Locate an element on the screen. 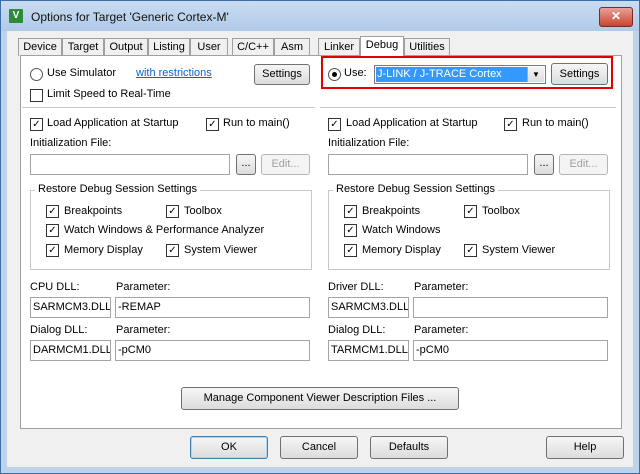 Image resolution: width=640 pixels, height=474 pixels. with-restrictions-link: with restrictions is located at coordinates (174, 73).